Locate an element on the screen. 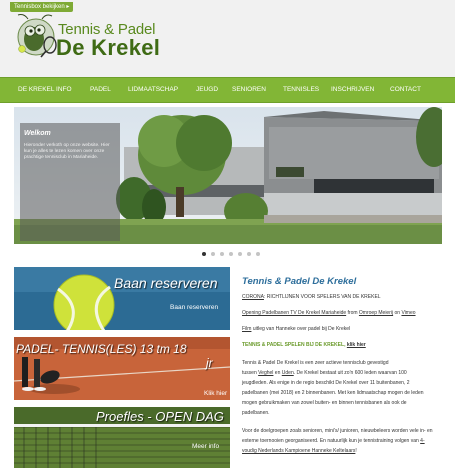 This screenshot has width=455, height=468. tile-baan-reserveren: Baan reserveren Baan reserveren is located at coordinates (122, 298).